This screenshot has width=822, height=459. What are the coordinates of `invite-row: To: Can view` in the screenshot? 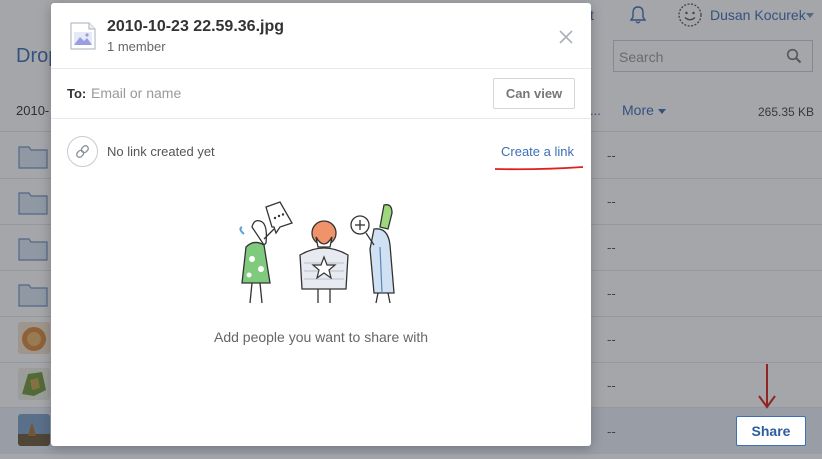 It's located at (321, 94).